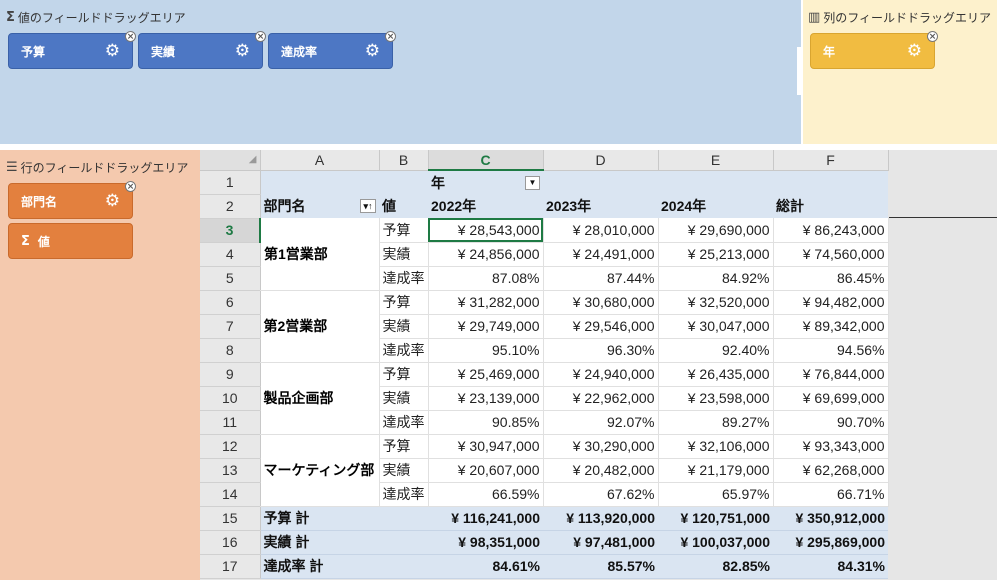 Image resolution: width=997 pixels, height=580 pixels. I want to click on value-cell: 89.27%, so click(716, 422).